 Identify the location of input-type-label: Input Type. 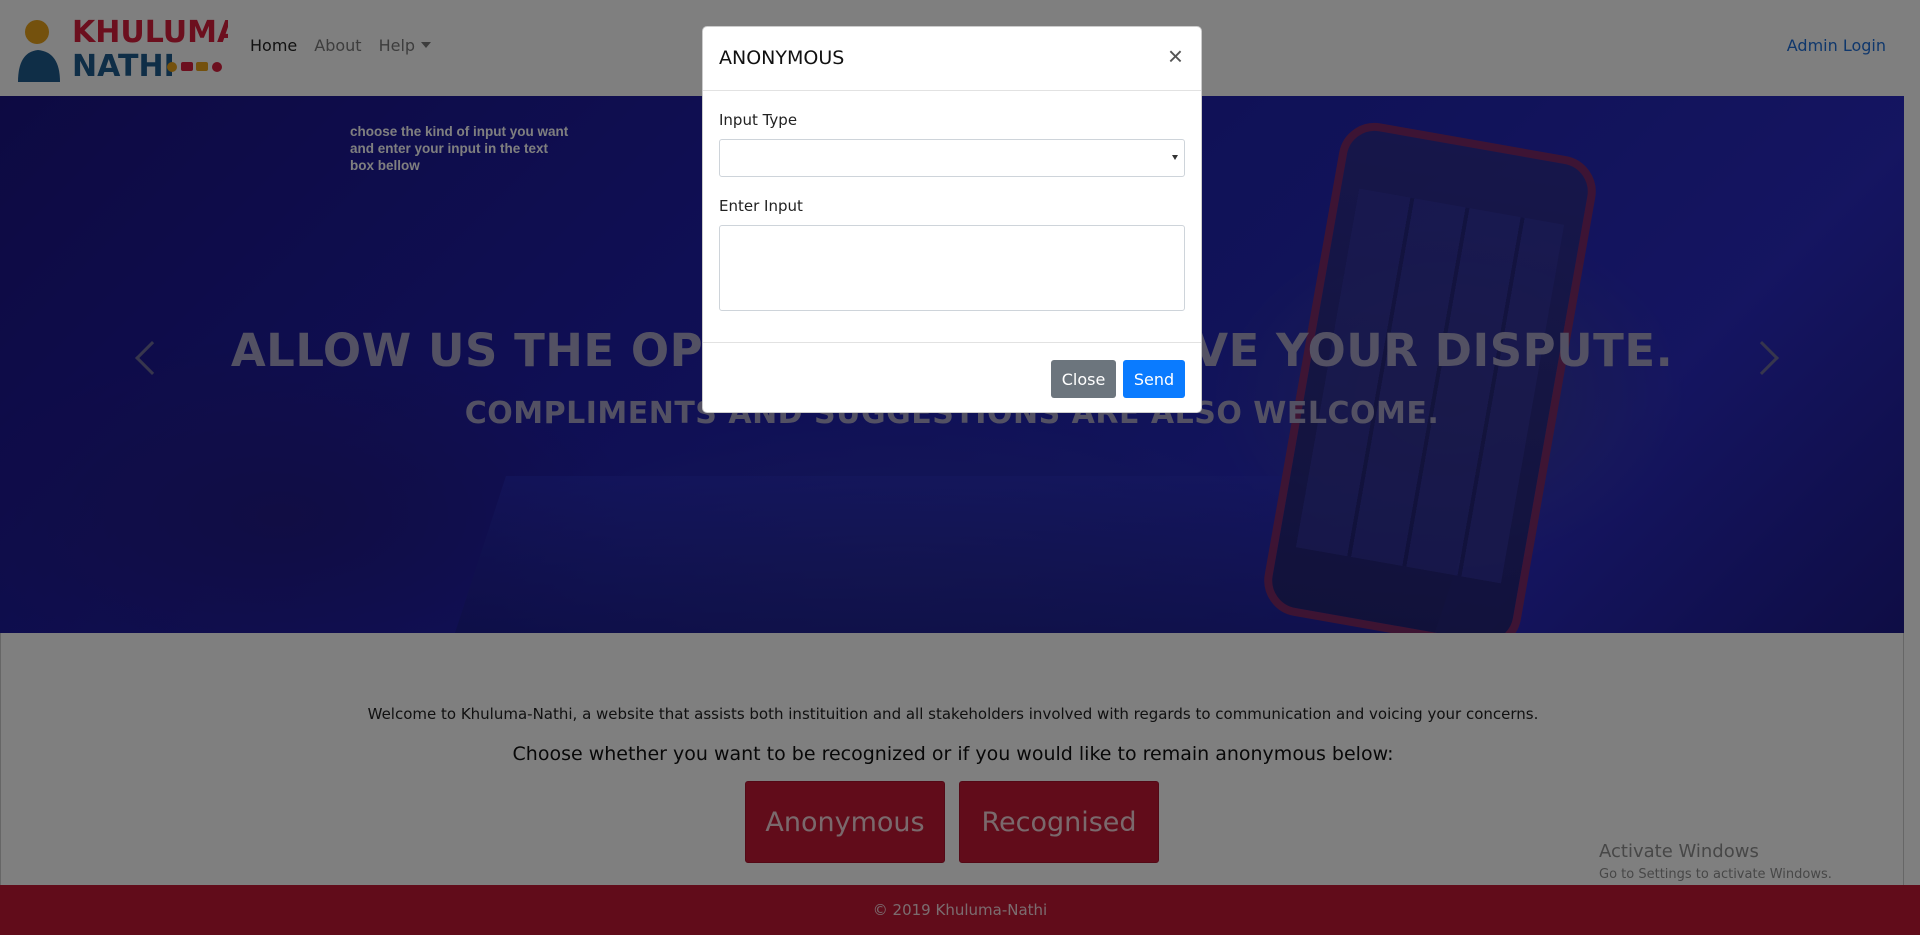
(758, 120).